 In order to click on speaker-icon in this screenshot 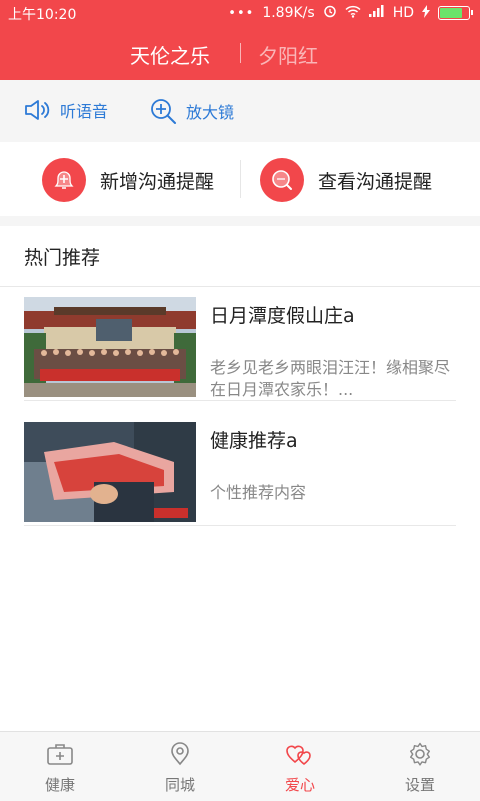, I will do `click(38, 110)`.